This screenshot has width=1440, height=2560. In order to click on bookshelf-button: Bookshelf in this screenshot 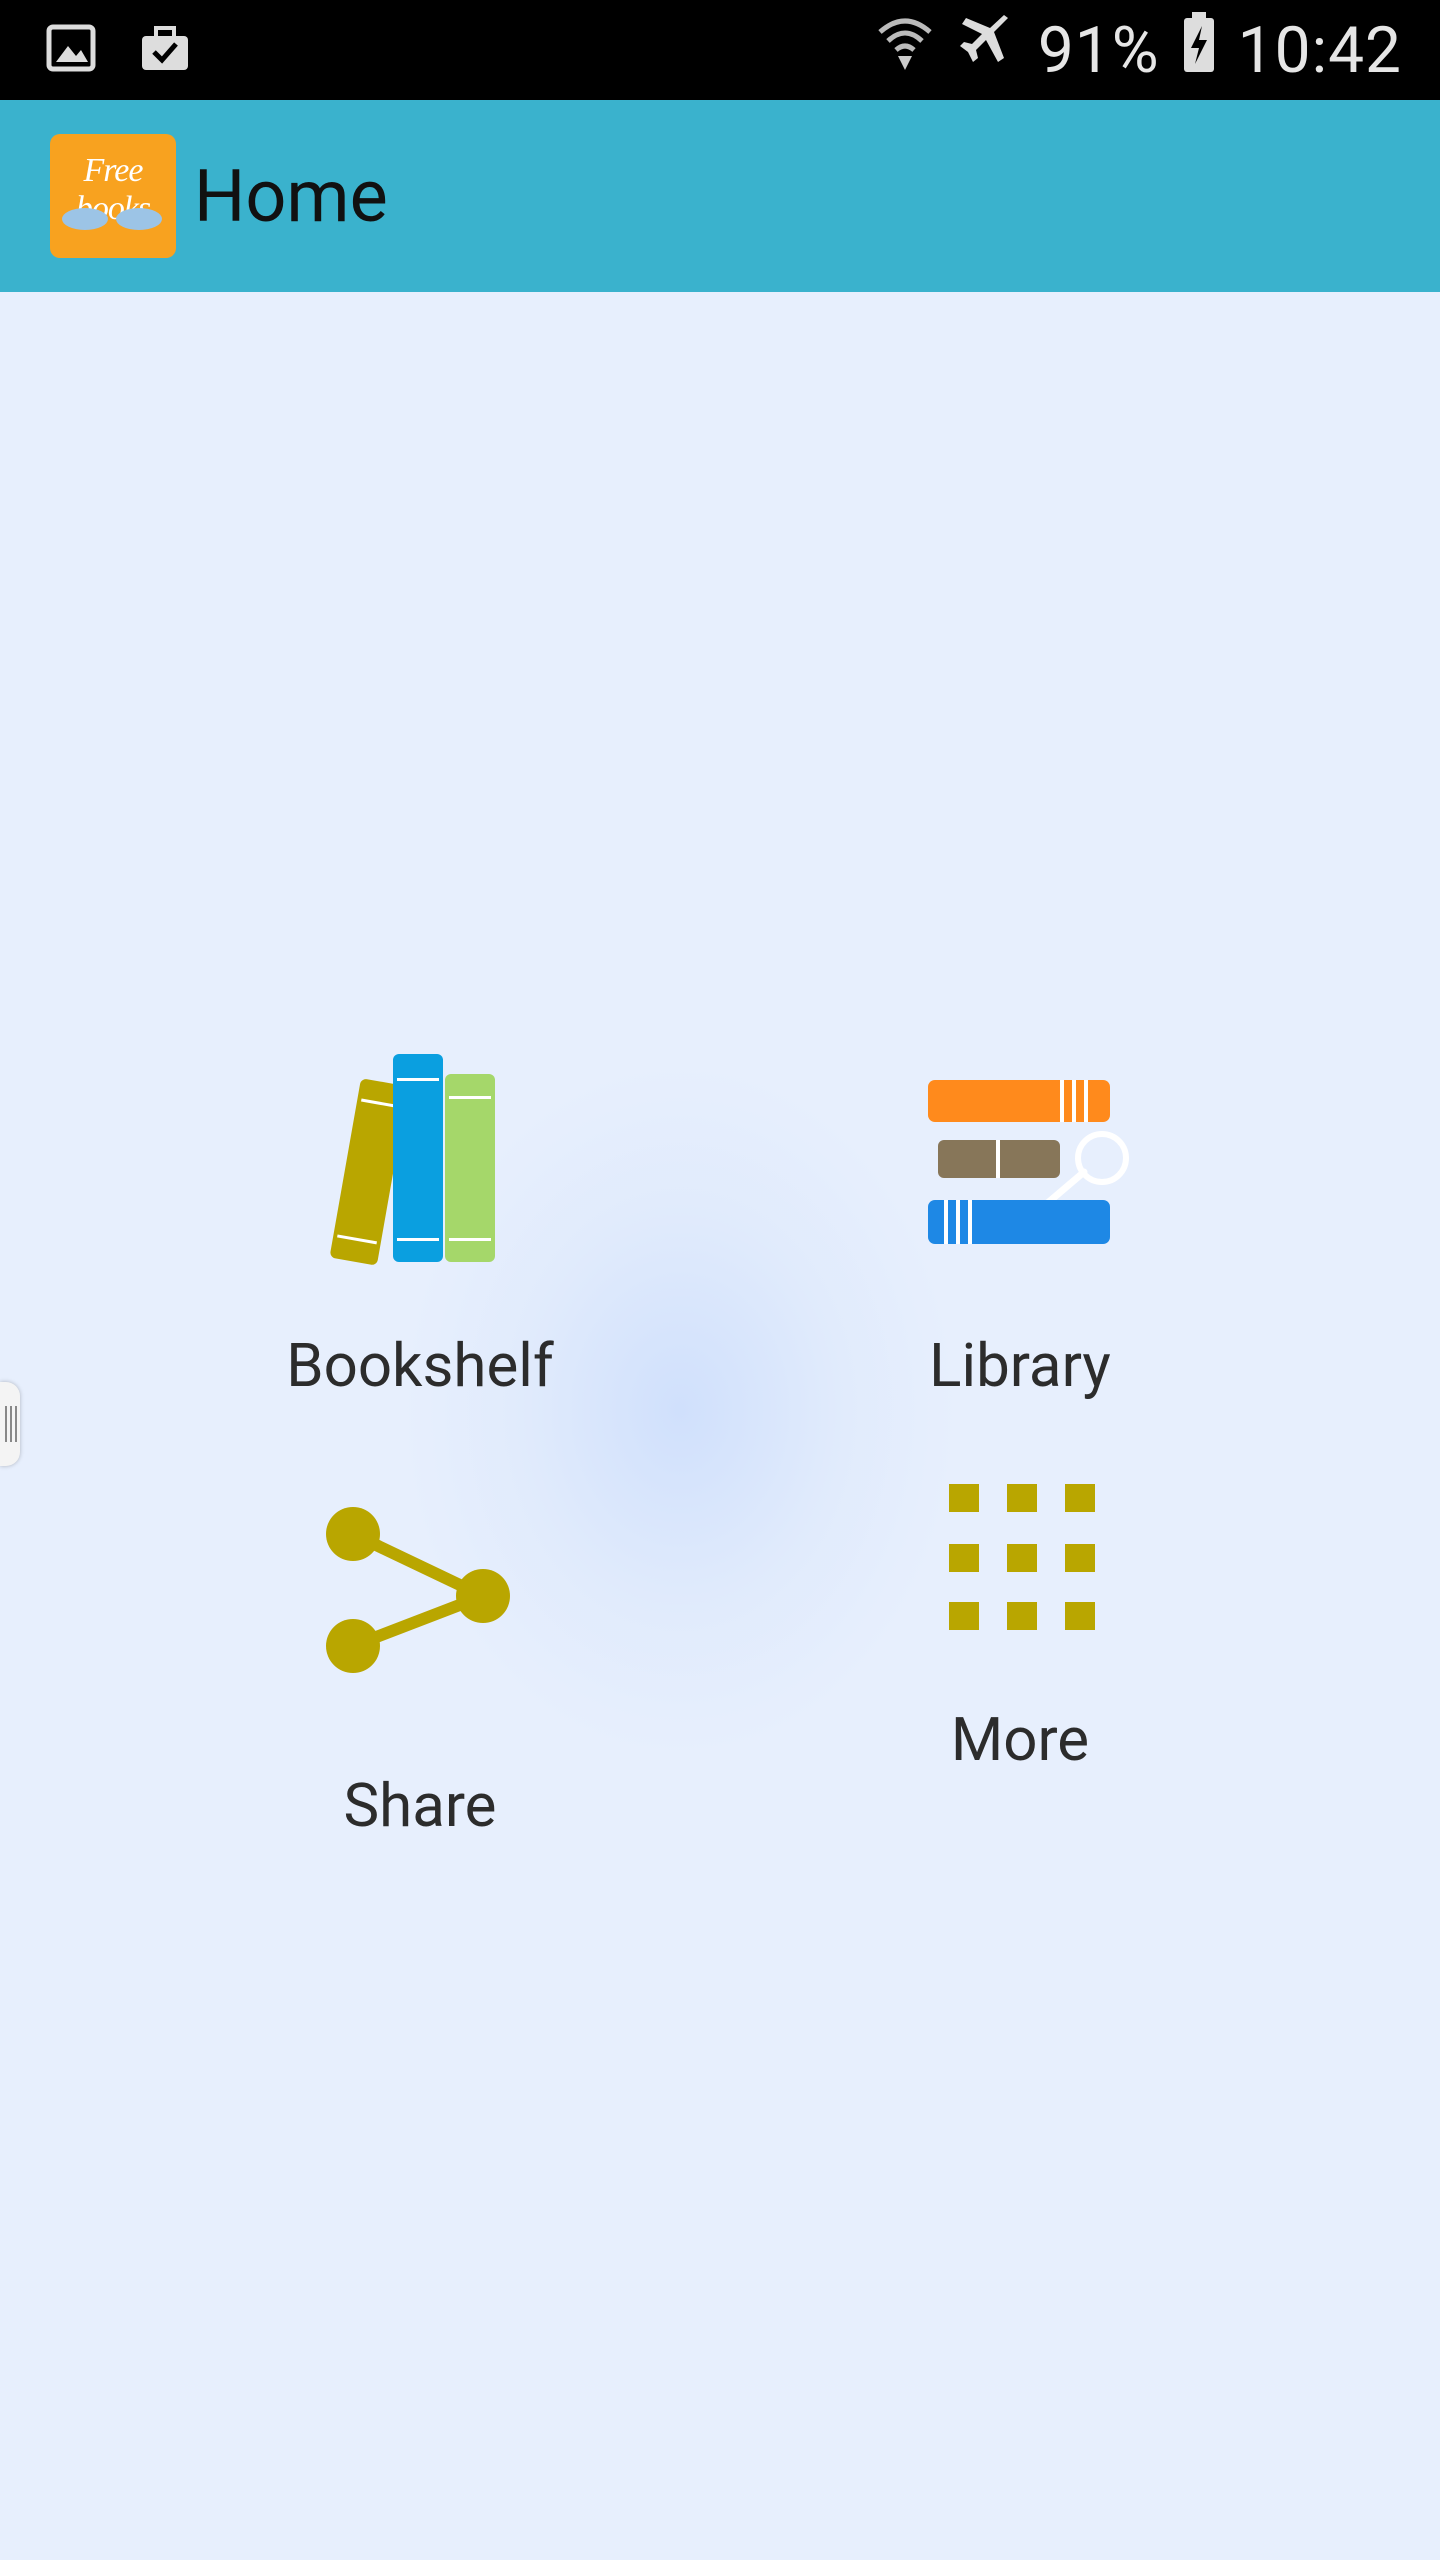, I will do `click(420, 1225)`.